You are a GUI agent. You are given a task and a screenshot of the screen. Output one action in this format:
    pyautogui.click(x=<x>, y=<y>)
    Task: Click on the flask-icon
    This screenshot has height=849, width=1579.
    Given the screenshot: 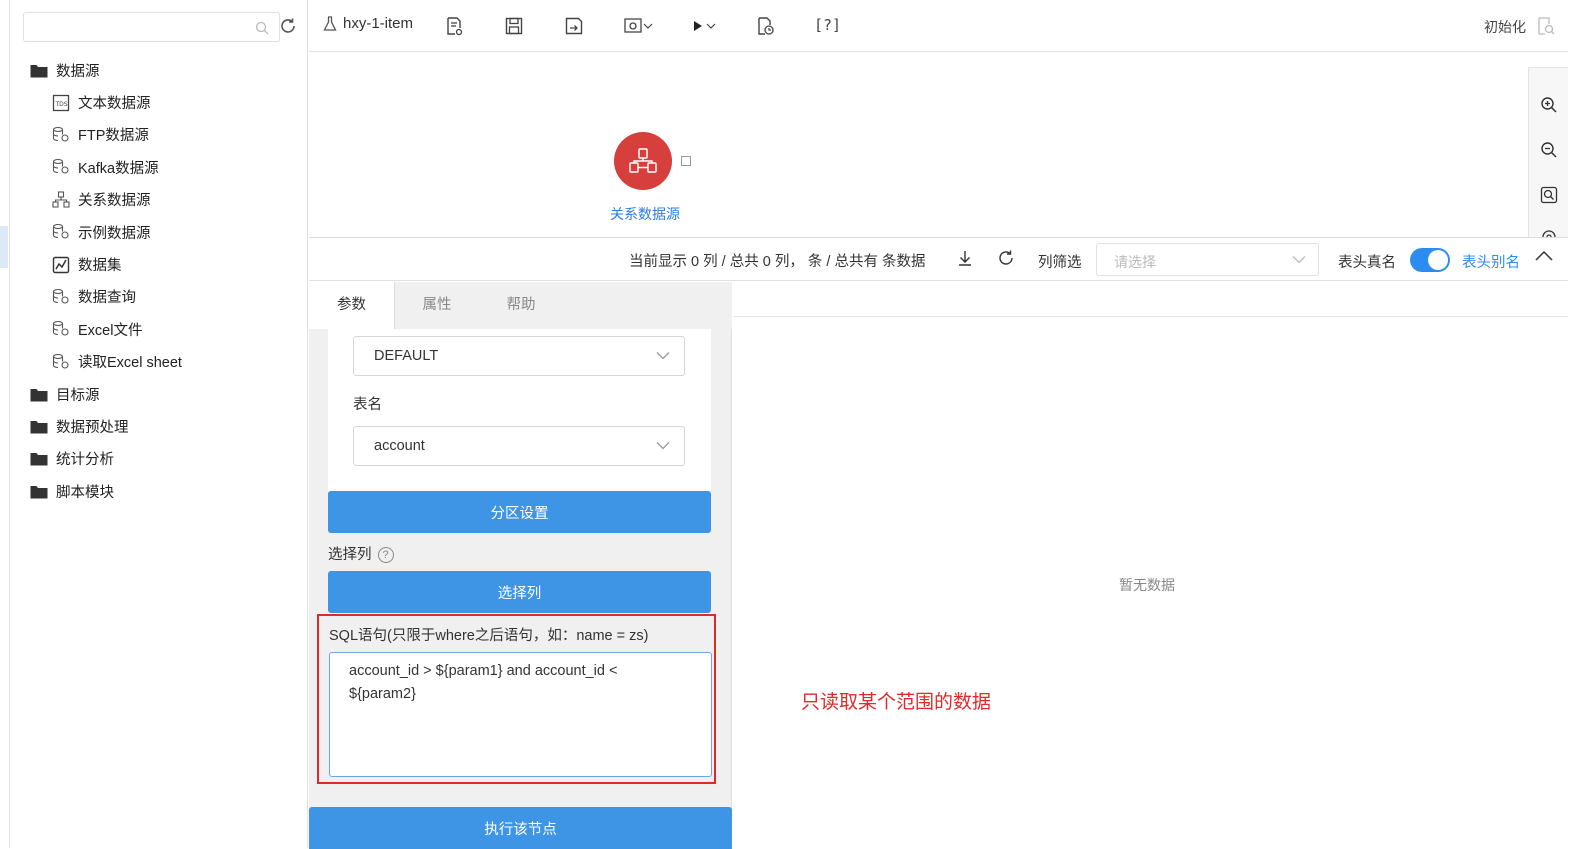 What is the action you would take?
    pyautogui.click(x=330, y=23)
    